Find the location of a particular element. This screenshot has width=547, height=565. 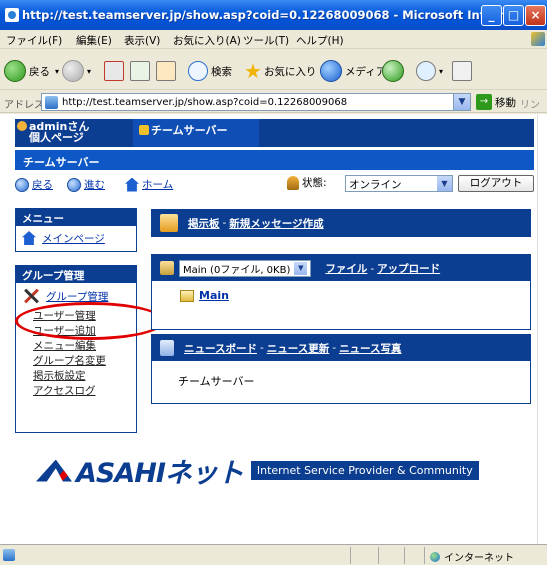

history-icon is located at coordinates (393, 71).